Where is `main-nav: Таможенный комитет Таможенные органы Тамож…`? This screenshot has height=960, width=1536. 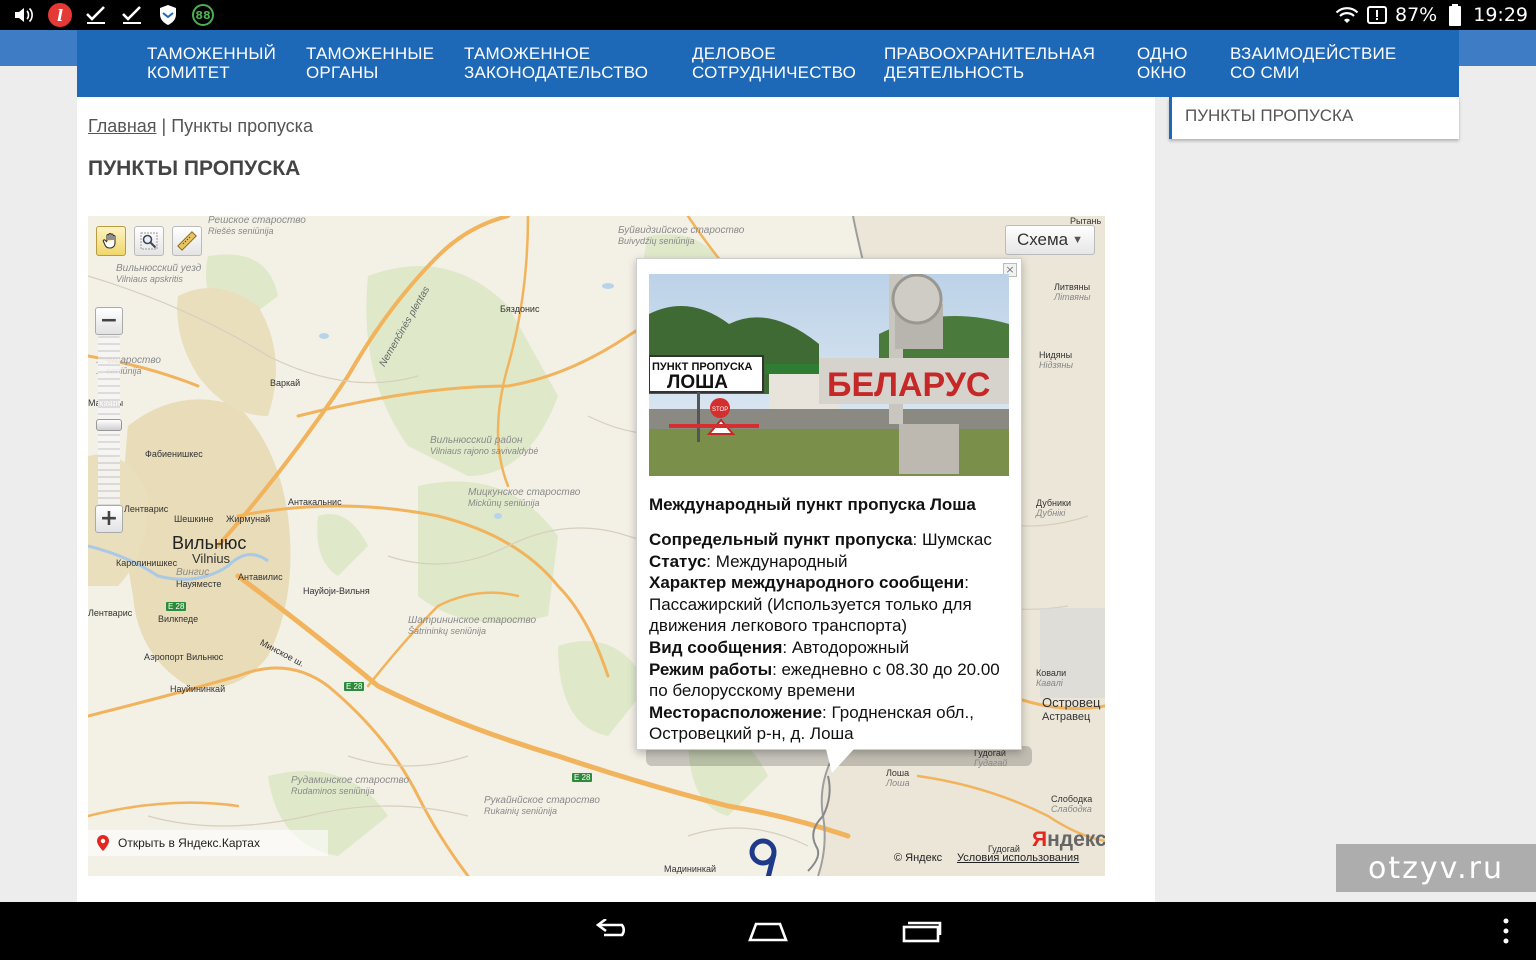 main-nav: Таможенный комитет Таможенные органы Тамож… is located at coordinates (768, 63).